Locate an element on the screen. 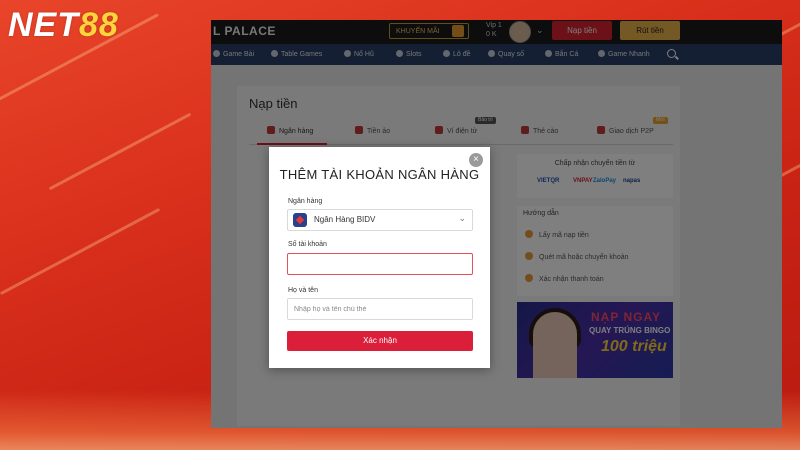  logo-number: 88 is located at coordinates (99, 25).